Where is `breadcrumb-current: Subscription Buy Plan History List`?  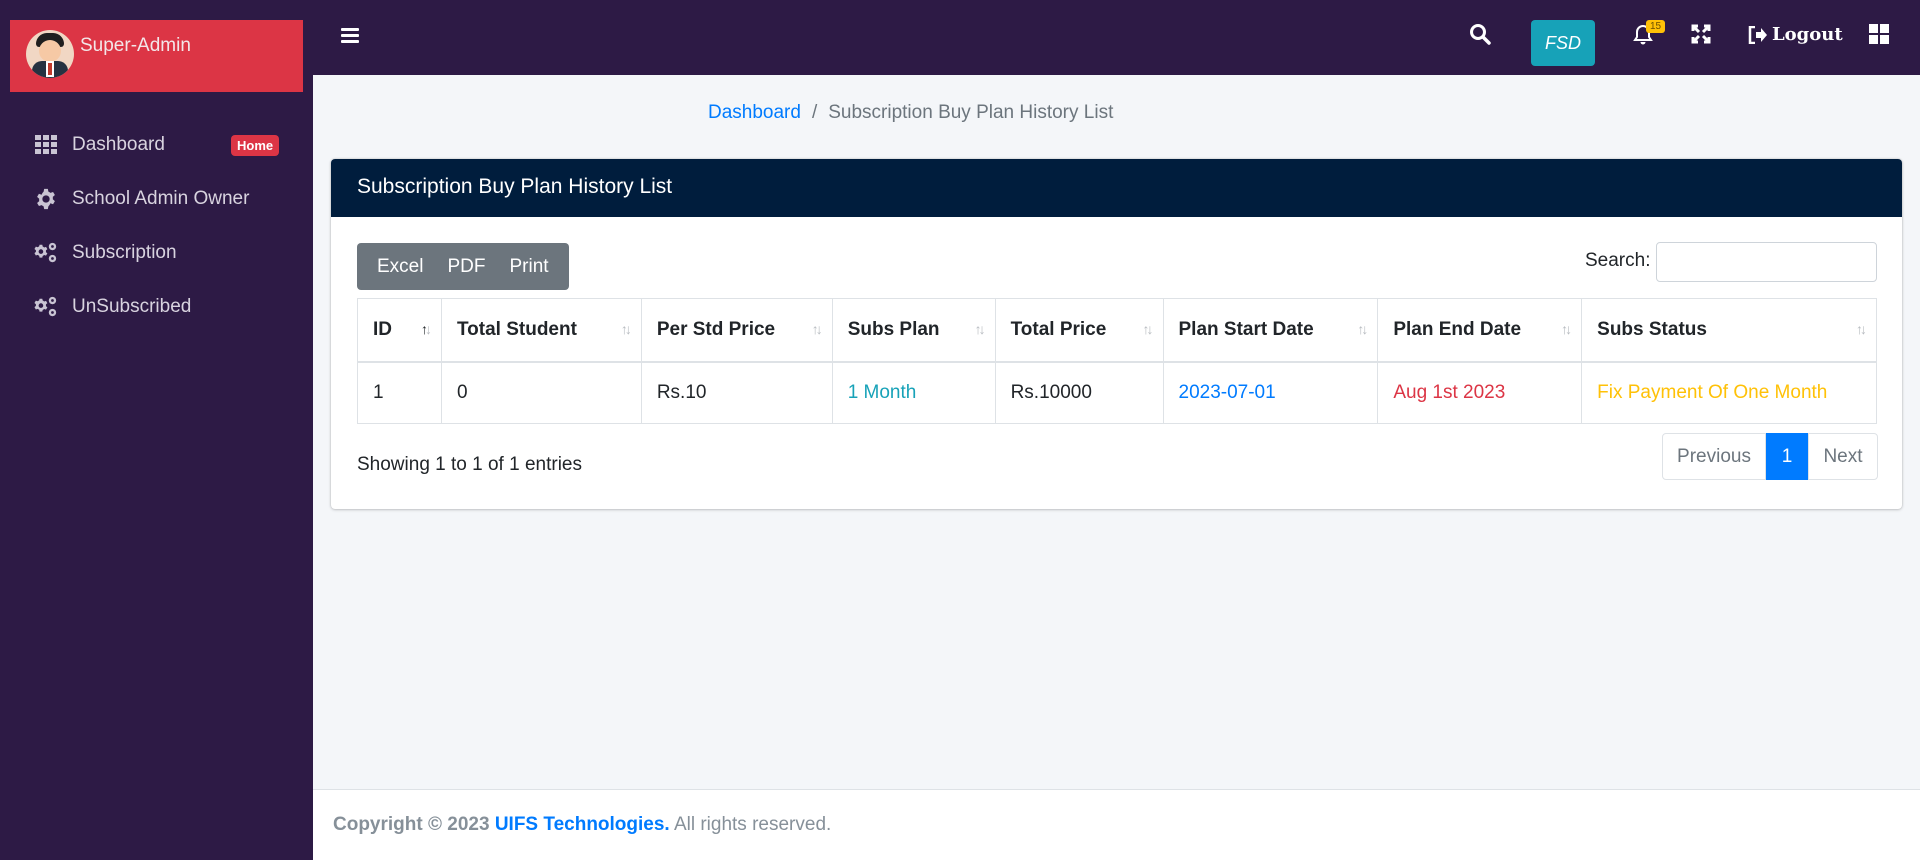
breadcrumb-current: Subscription Buy Plan History List is located at coordinates (971, 112).